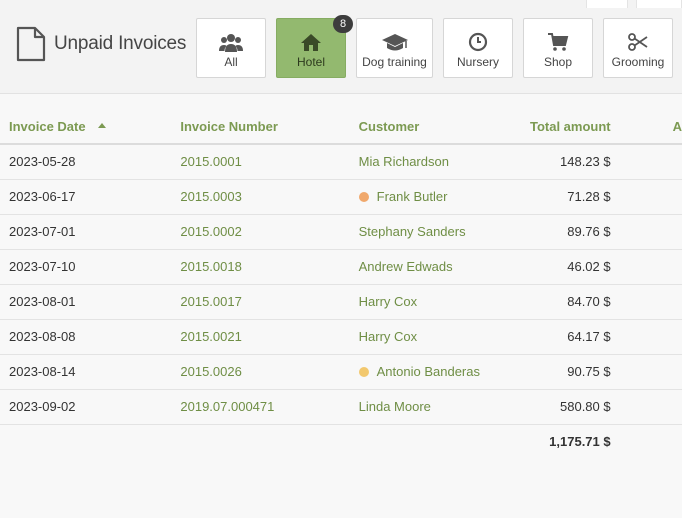 The height and width of the screenshot is (518, 682). What do you see at coordinates (567, 232) in the screenshot?
I see `total-amount: 89.76 $` at bounding box center [567, 232].